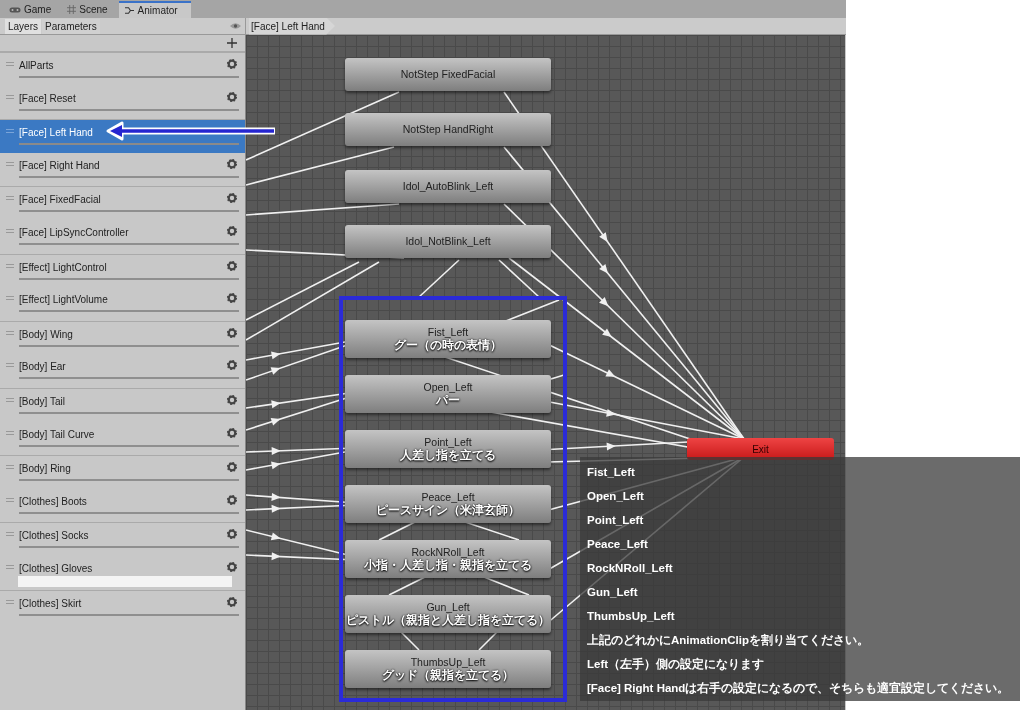  What do you see at coordinates (232, 43) in the screenshot?
I see `add-layer-button` at bounding box center [232, 43].